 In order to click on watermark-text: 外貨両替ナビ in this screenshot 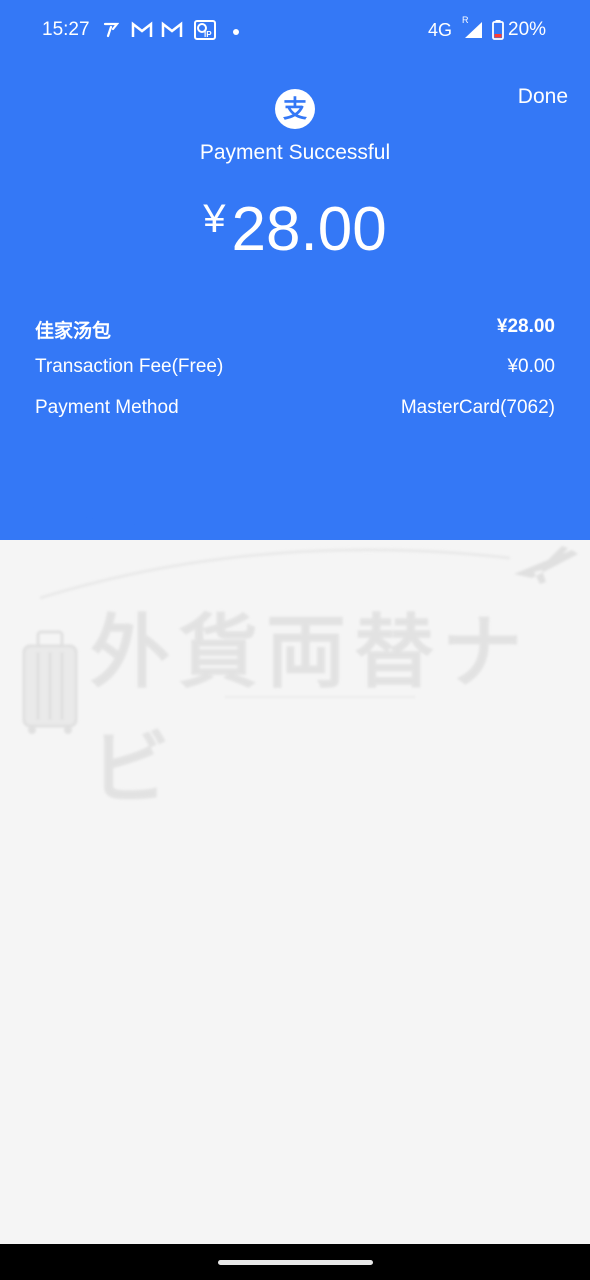, I will do `click(310, 710)`.